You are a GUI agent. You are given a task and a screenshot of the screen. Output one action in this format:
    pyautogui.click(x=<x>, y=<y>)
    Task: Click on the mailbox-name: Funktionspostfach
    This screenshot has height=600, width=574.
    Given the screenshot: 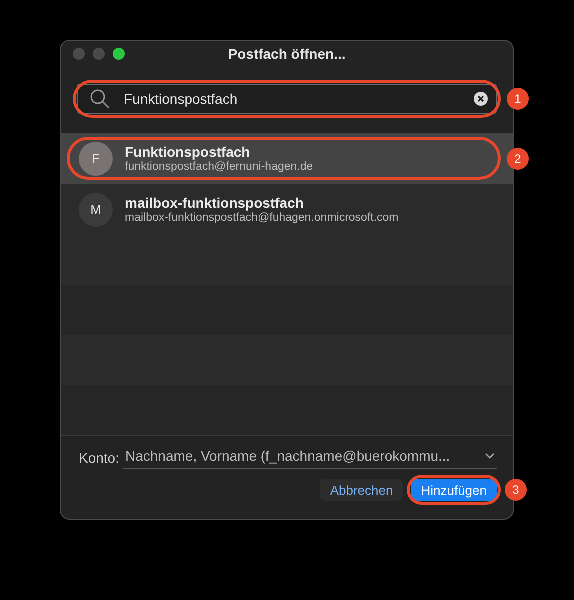 What is the action you would take?
    pyautogui.click(x=188, y=152)
    